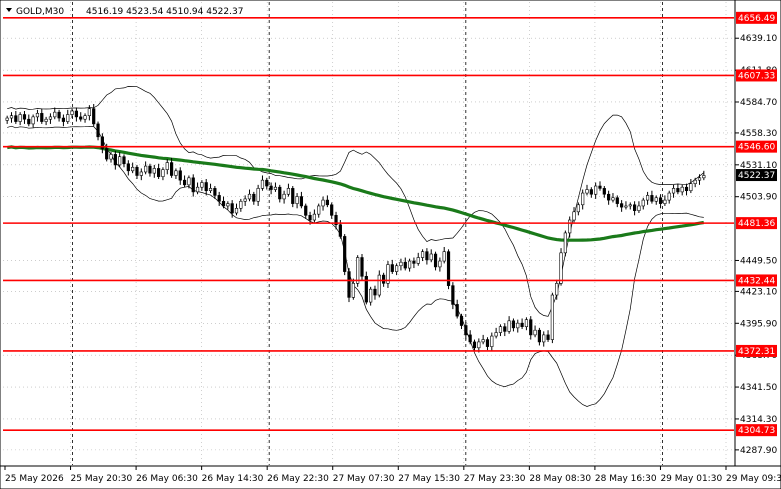 This screenshot has width=781, height=489. Describe the element at coordinates (756, 224) in the screenshot. I see `level-label: 4481.36` at that location.